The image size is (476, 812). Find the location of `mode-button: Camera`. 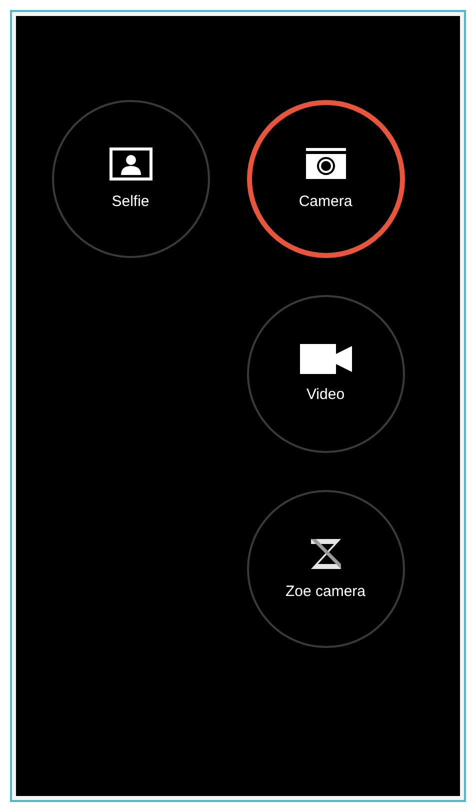

mode-button: Camera is located at coordinates (325, 179).